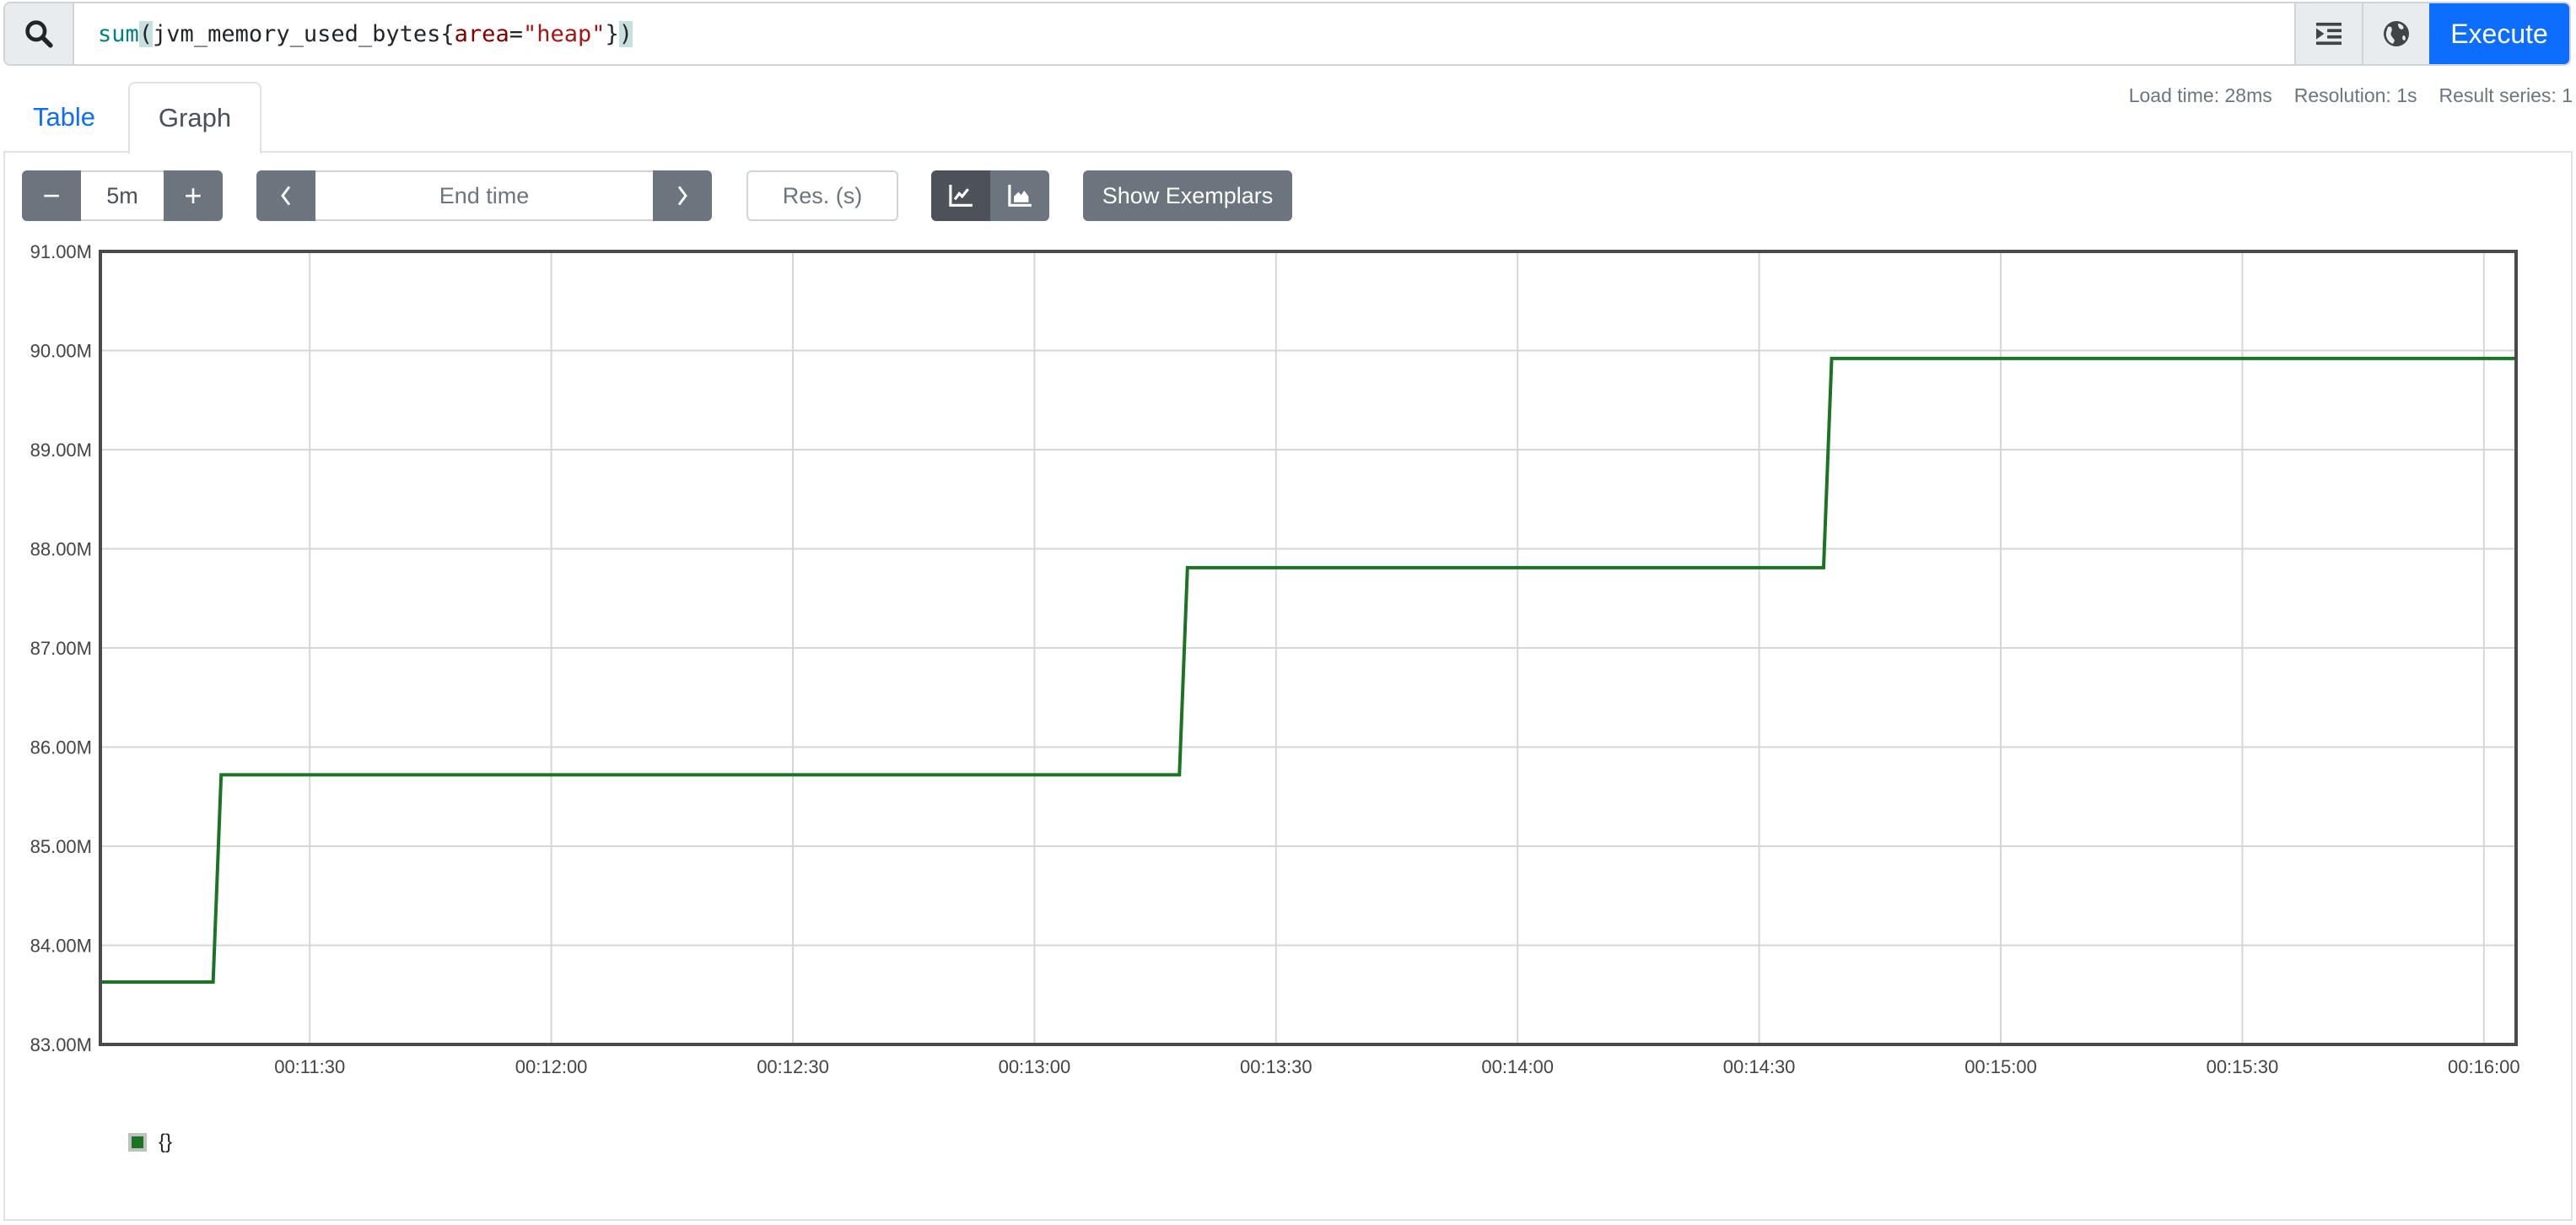  I want to click on metrics-explorer-button, so click(2395, 33).